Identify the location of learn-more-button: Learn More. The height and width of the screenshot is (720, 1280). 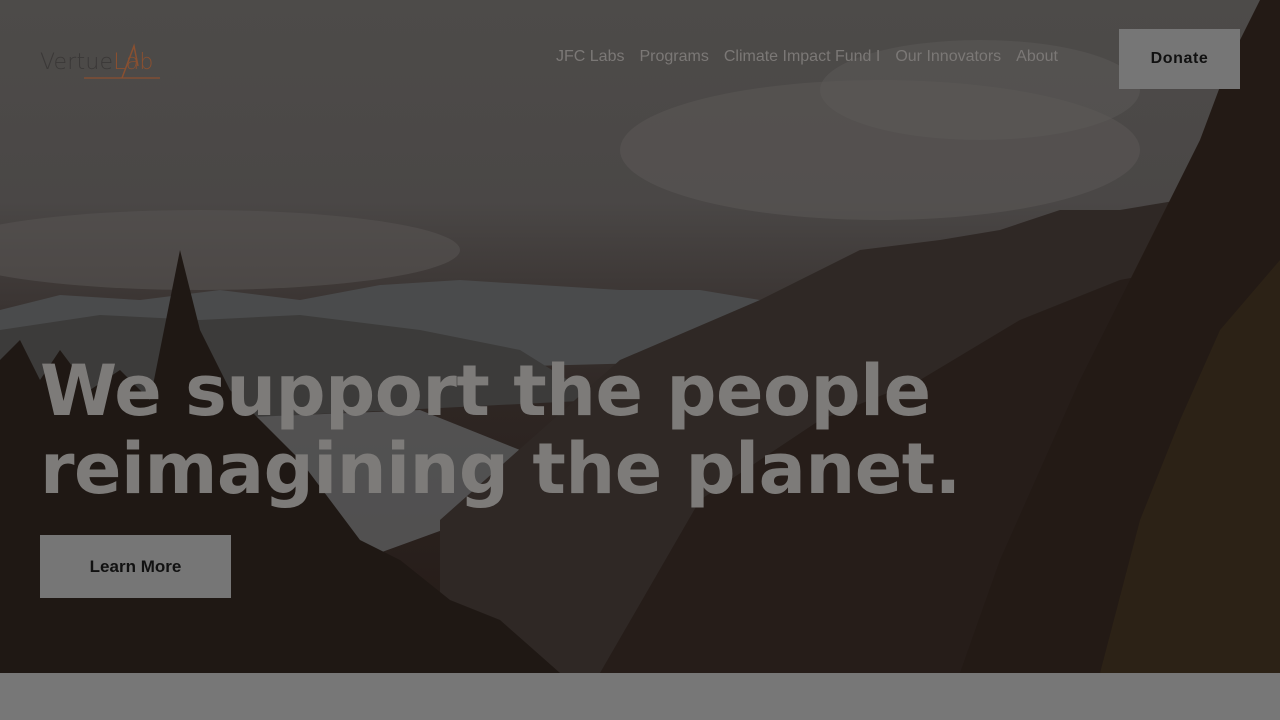
(135, 566).